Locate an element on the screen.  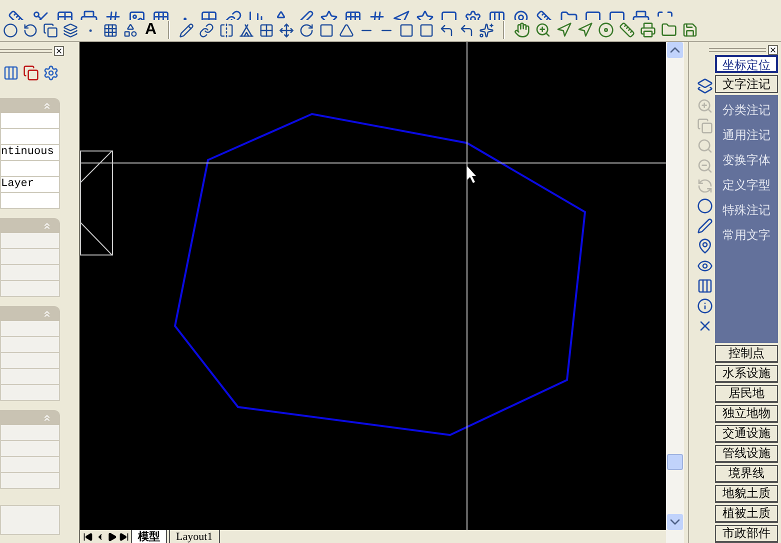
category-button: 境界线 is located at coordinates (746, 474).